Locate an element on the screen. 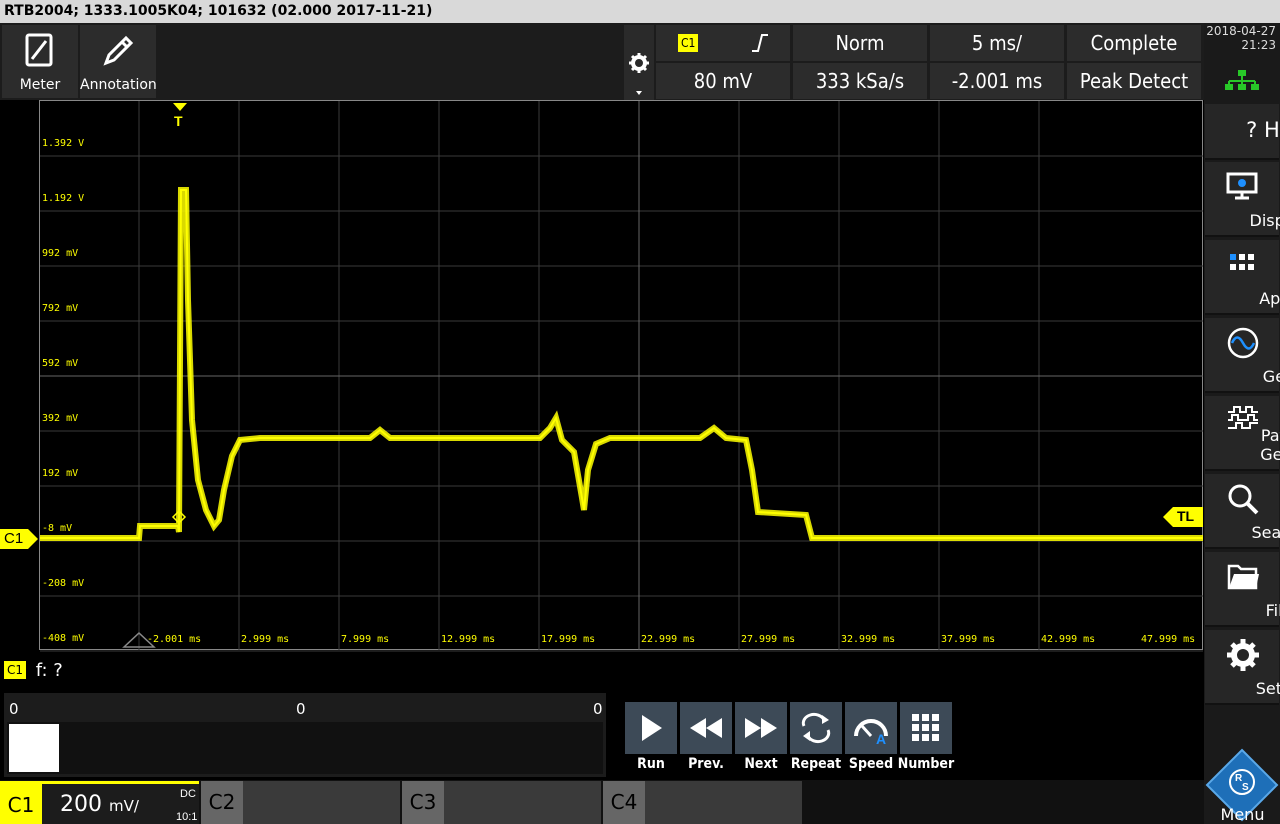 The width and height of the screenshot is (1280, 824). history-panel: 0 0 0 is located at coordinates (305, 735).